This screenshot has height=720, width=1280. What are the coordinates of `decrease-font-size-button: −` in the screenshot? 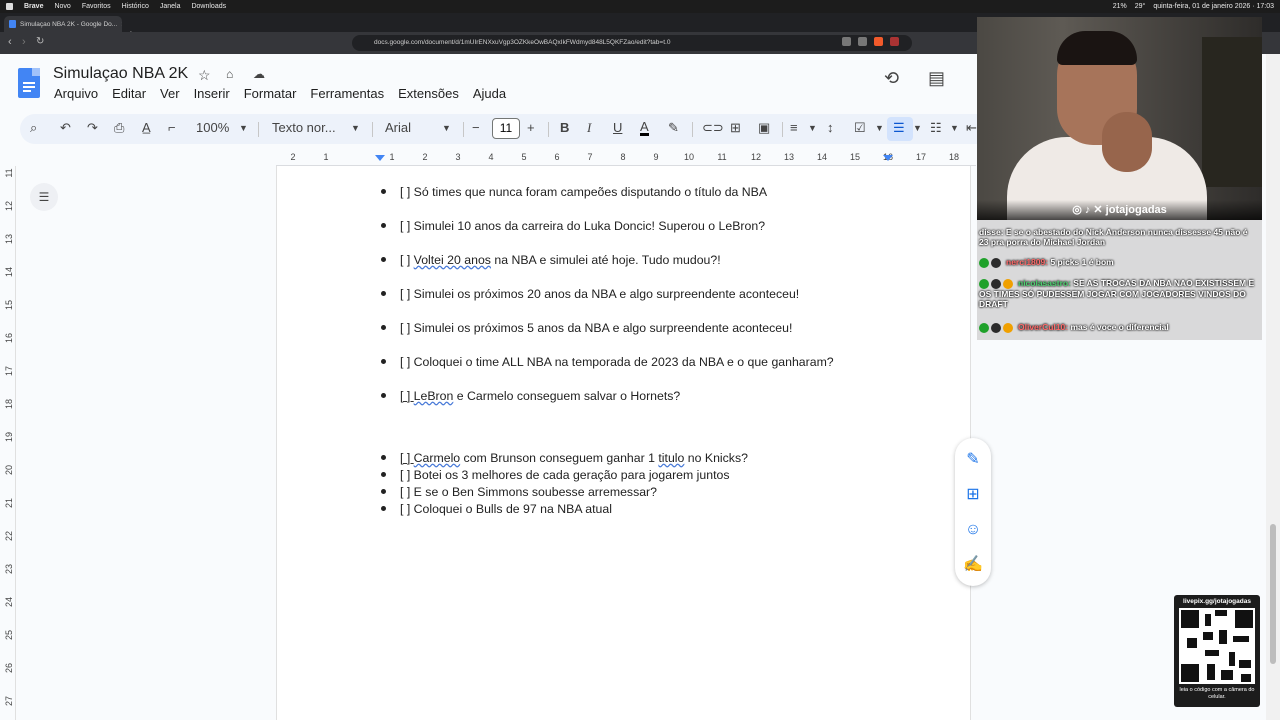 It's located at (476, 127).